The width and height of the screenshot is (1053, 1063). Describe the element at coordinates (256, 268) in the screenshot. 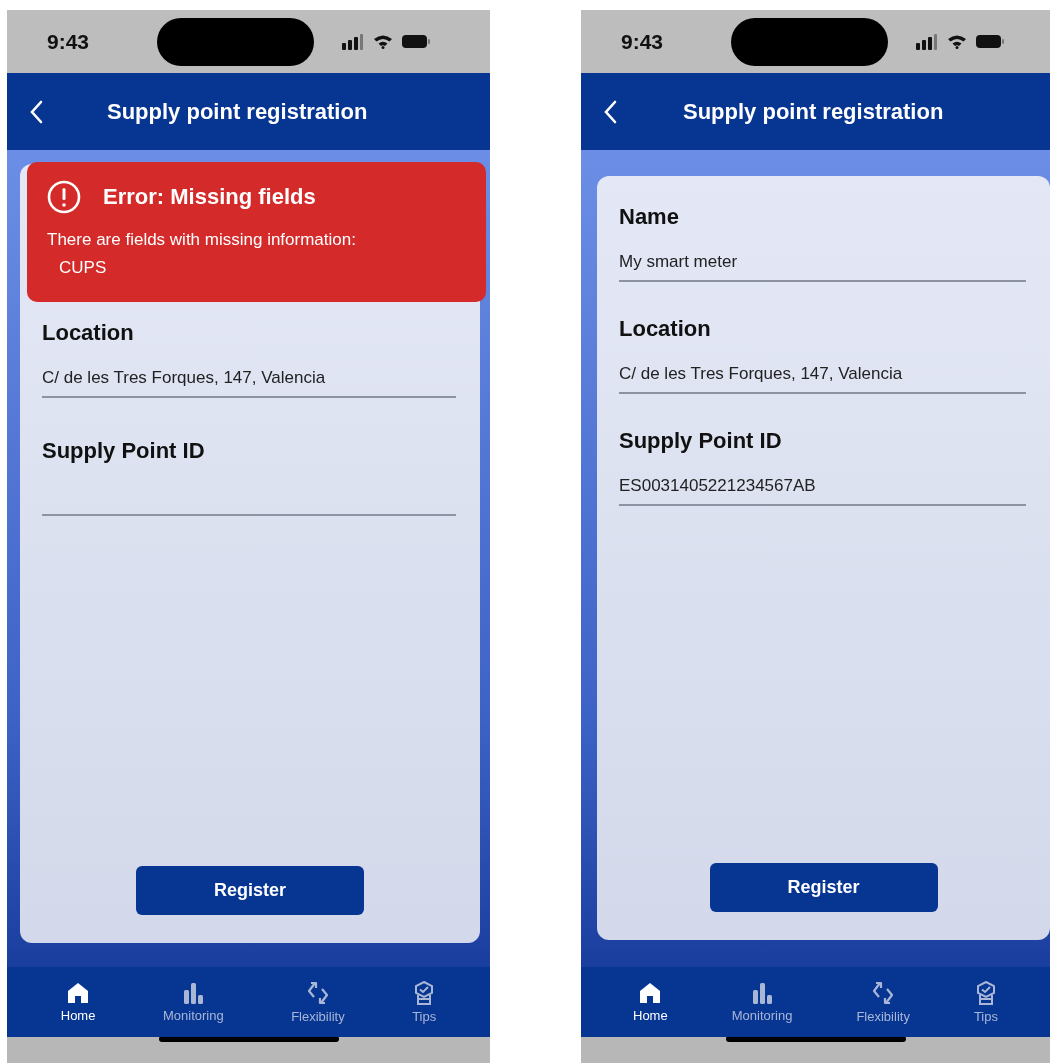

I see `missing-field: CUPS` at that location.